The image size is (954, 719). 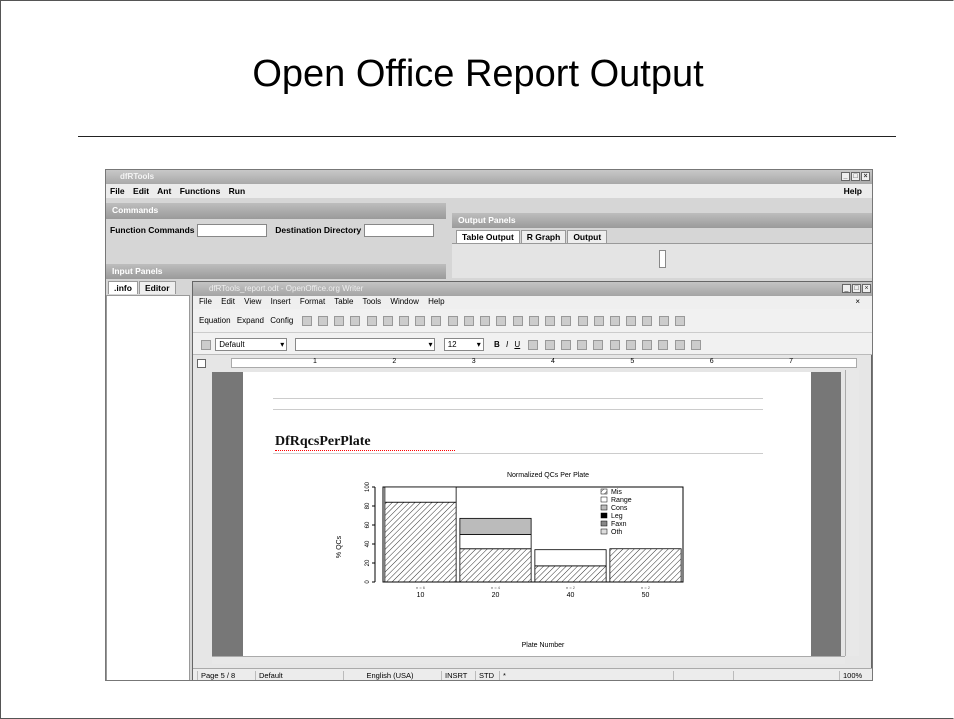 What do you see at coordinates (206, 344) in the screenshot?
I see `styles-icon` at bounding box center [206, 344].